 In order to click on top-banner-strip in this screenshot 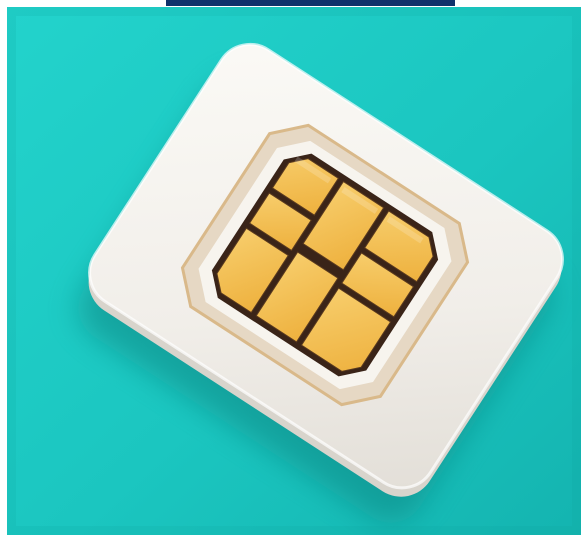, I will do `click(310, 3)`.